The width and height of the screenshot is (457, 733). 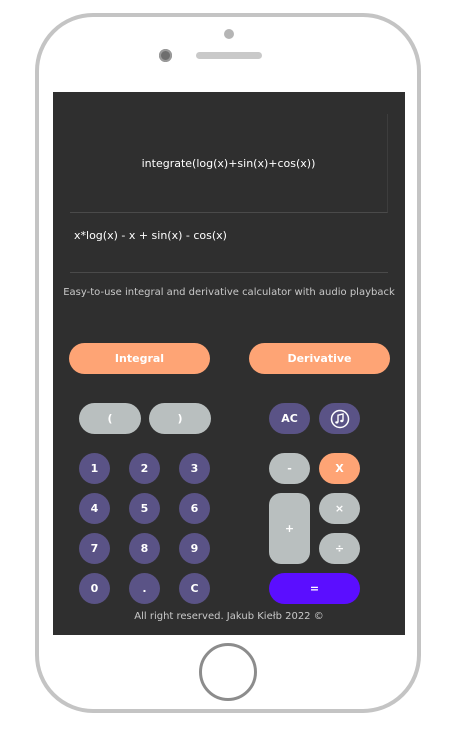 What do you see at coordinates (314, 588) in the screenshot?
I see `equals-button: =` at bounding box center [314, 588].